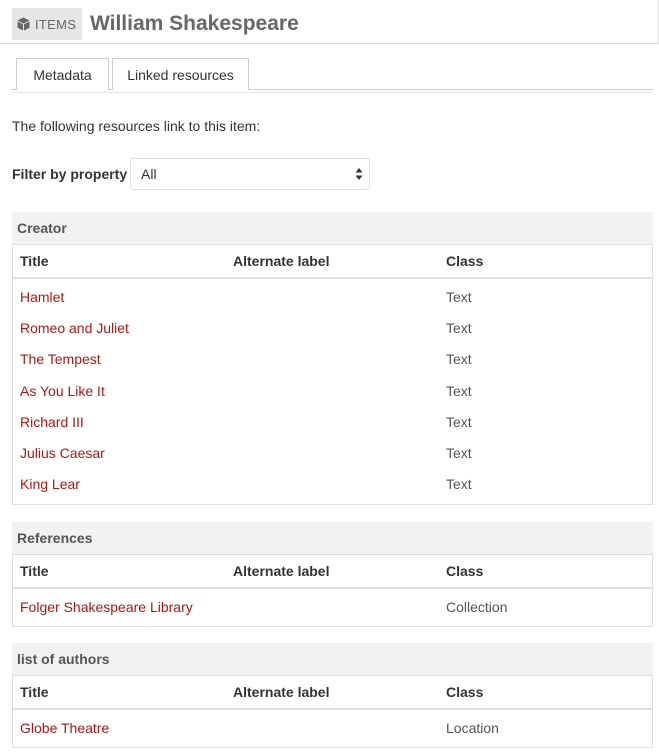 Image resolution: width=659 pixels, height=756 pixels. I want to click on table-row: As You Like It Text, so click(332, 390).